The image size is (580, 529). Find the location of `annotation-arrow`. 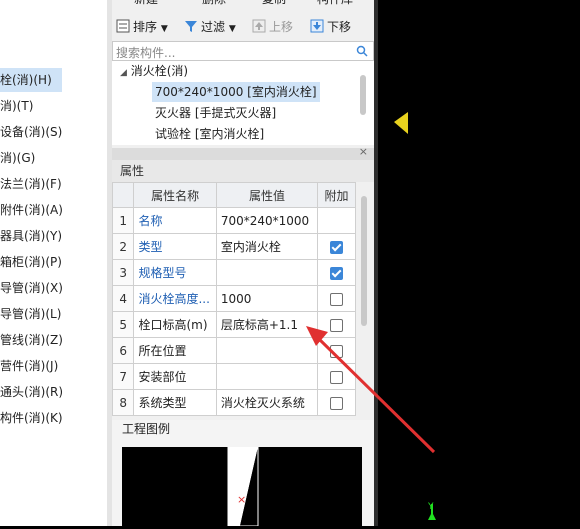

annotation-arrow is located at coordinates (371, 390).